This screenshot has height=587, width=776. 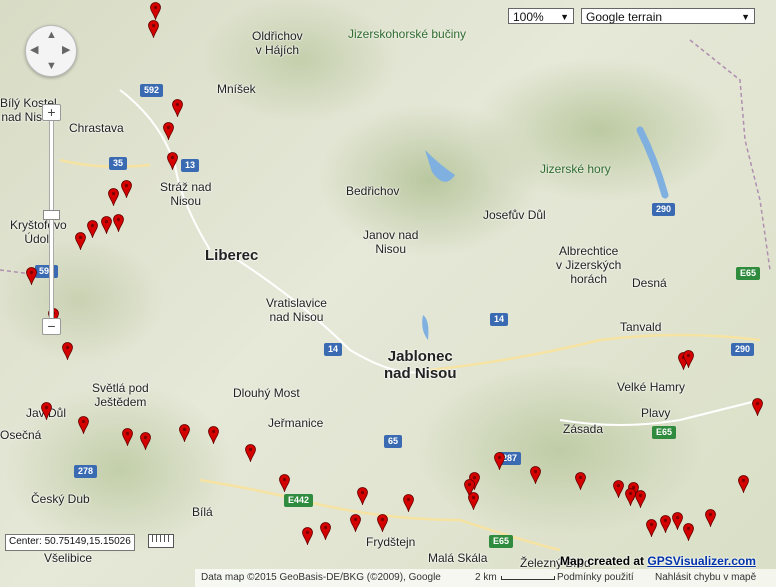 What do you see at coordinates (420, 365) in the screenshot?
I see `place-label-jablonec: Jablonec nad Nisou` at bounding box center [420, 365].